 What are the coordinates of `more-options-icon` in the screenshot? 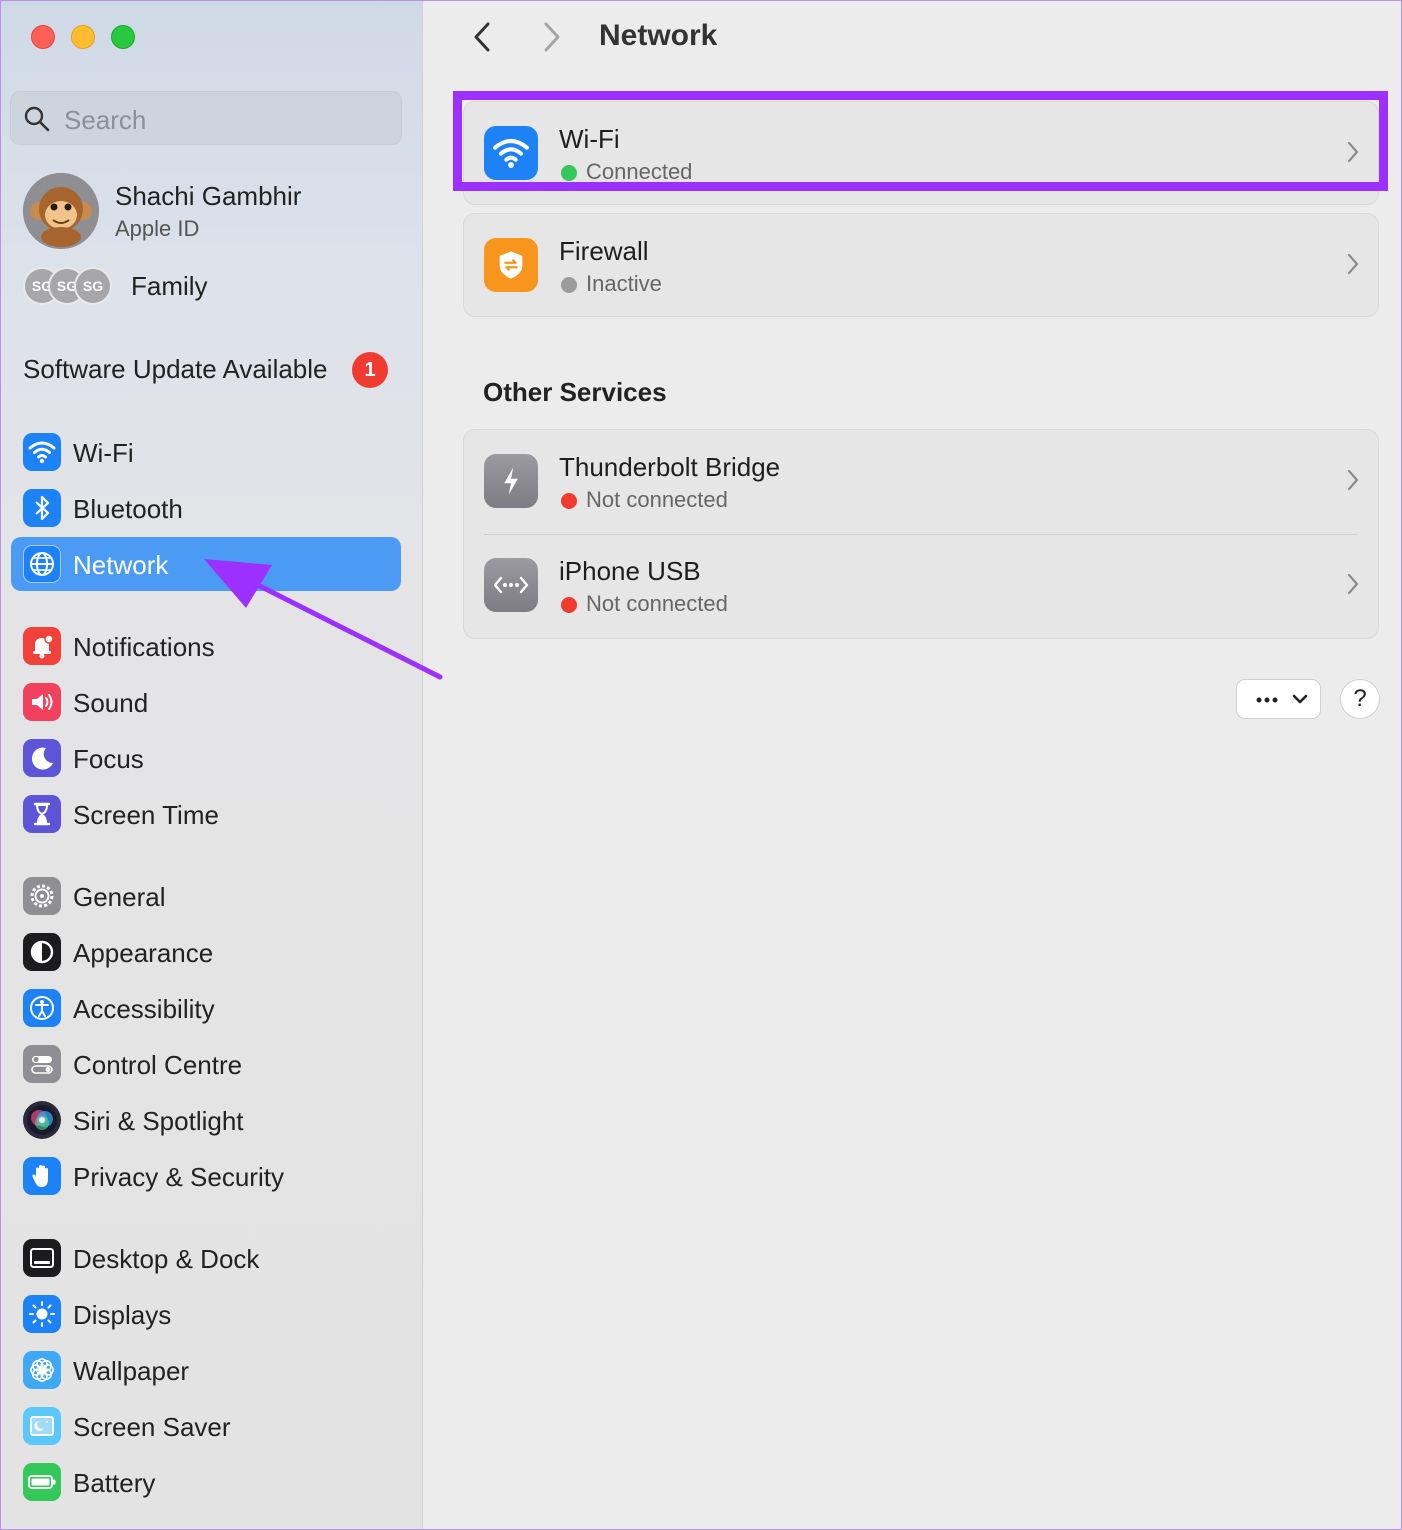 It's located at (1282, 699).